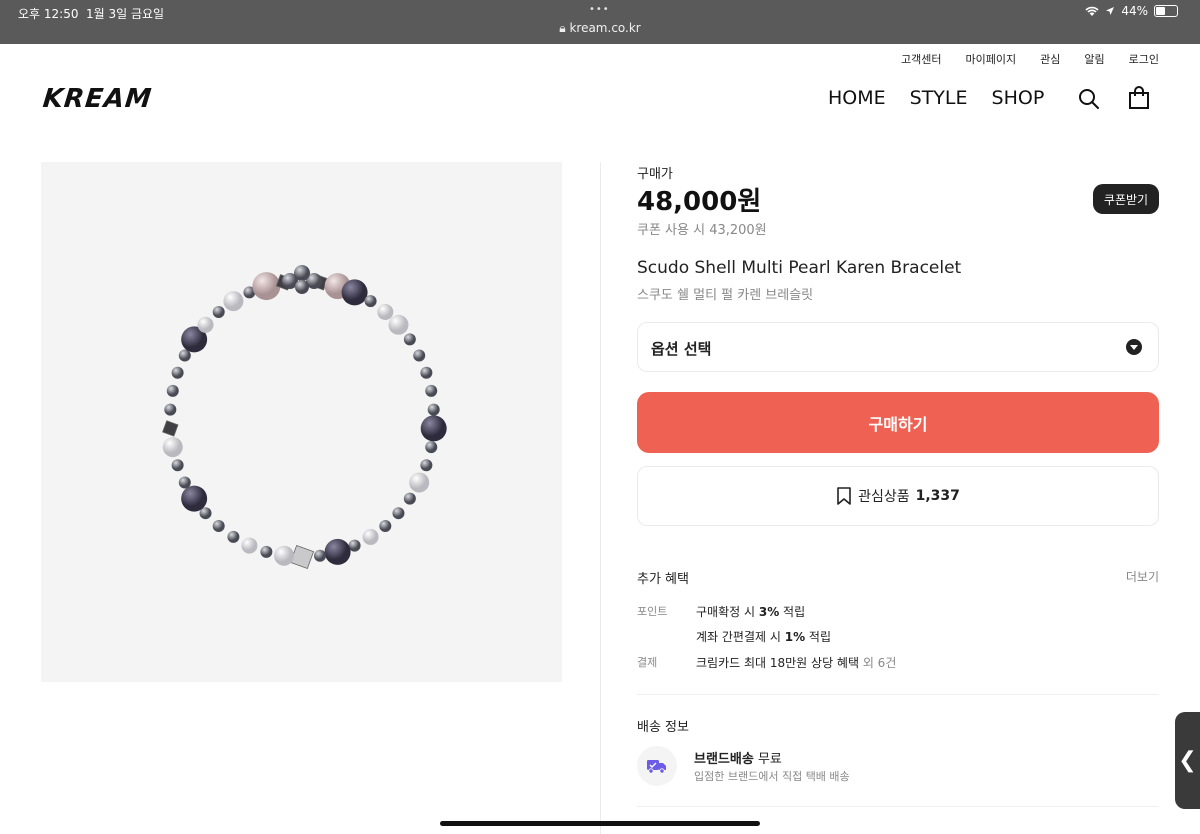 Image resolution: width=1200 pixels, height=834 pixels. Describe the element at coordinates (857, 98) in the screenshot. I see `nav-home: HOME` at that location.